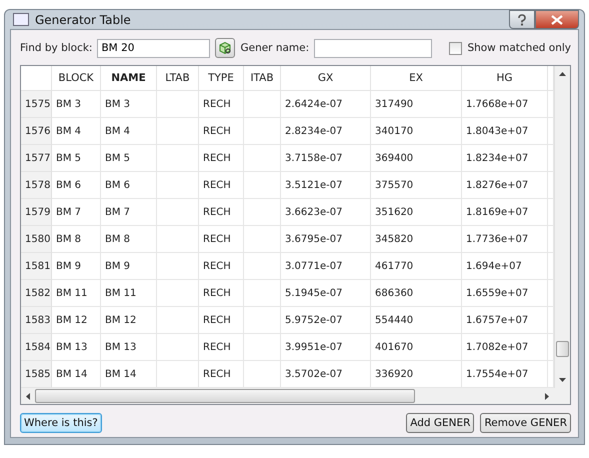 Image resolution: width=589 pixels, height=458 pixels. What do you see at coordinates (129, 78) in the screenshot?
I see `column-header: NAME` at bounding box center [129, 78].